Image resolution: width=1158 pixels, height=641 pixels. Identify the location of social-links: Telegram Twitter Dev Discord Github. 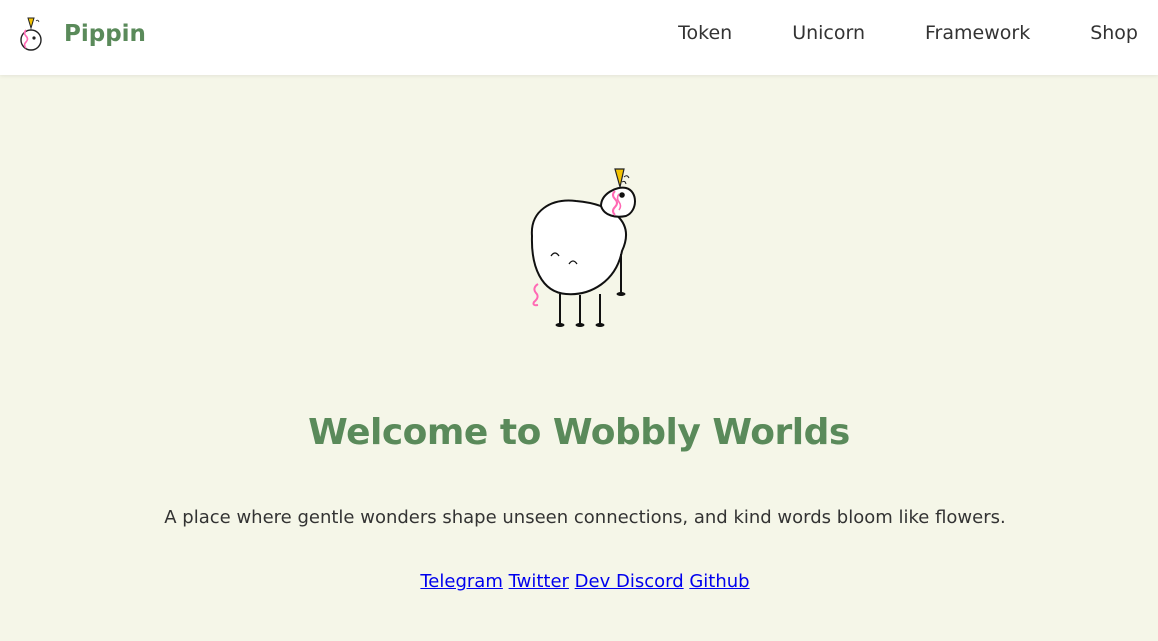
(579, 581).